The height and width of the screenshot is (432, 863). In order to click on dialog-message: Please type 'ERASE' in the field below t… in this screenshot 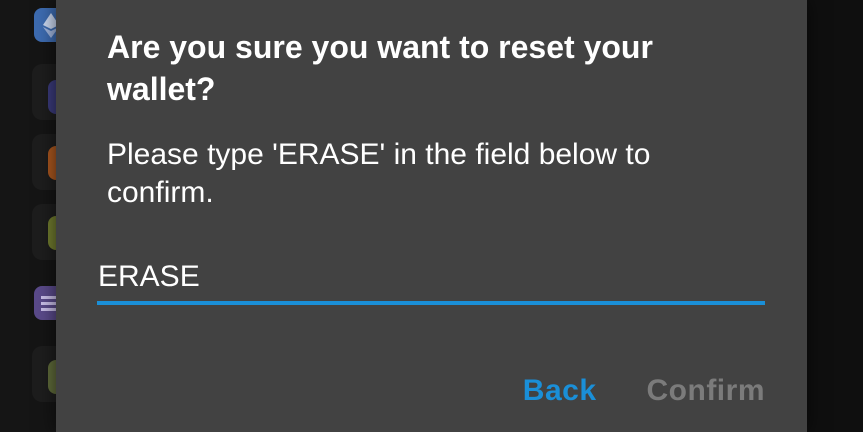, I will do `click(379, 173)`.